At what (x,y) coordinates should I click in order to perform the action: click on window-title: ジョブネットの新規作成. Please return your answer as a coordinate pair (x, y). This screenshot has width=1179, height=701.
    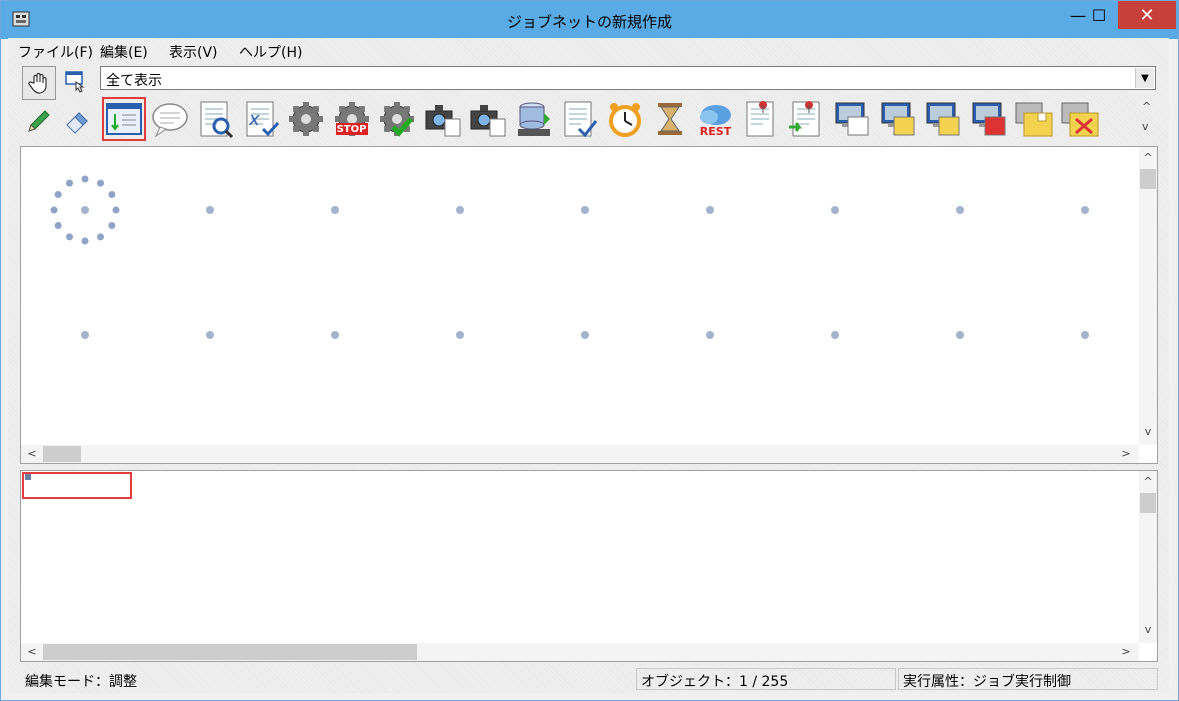
    Looking at the image, I should click on (589, 22).